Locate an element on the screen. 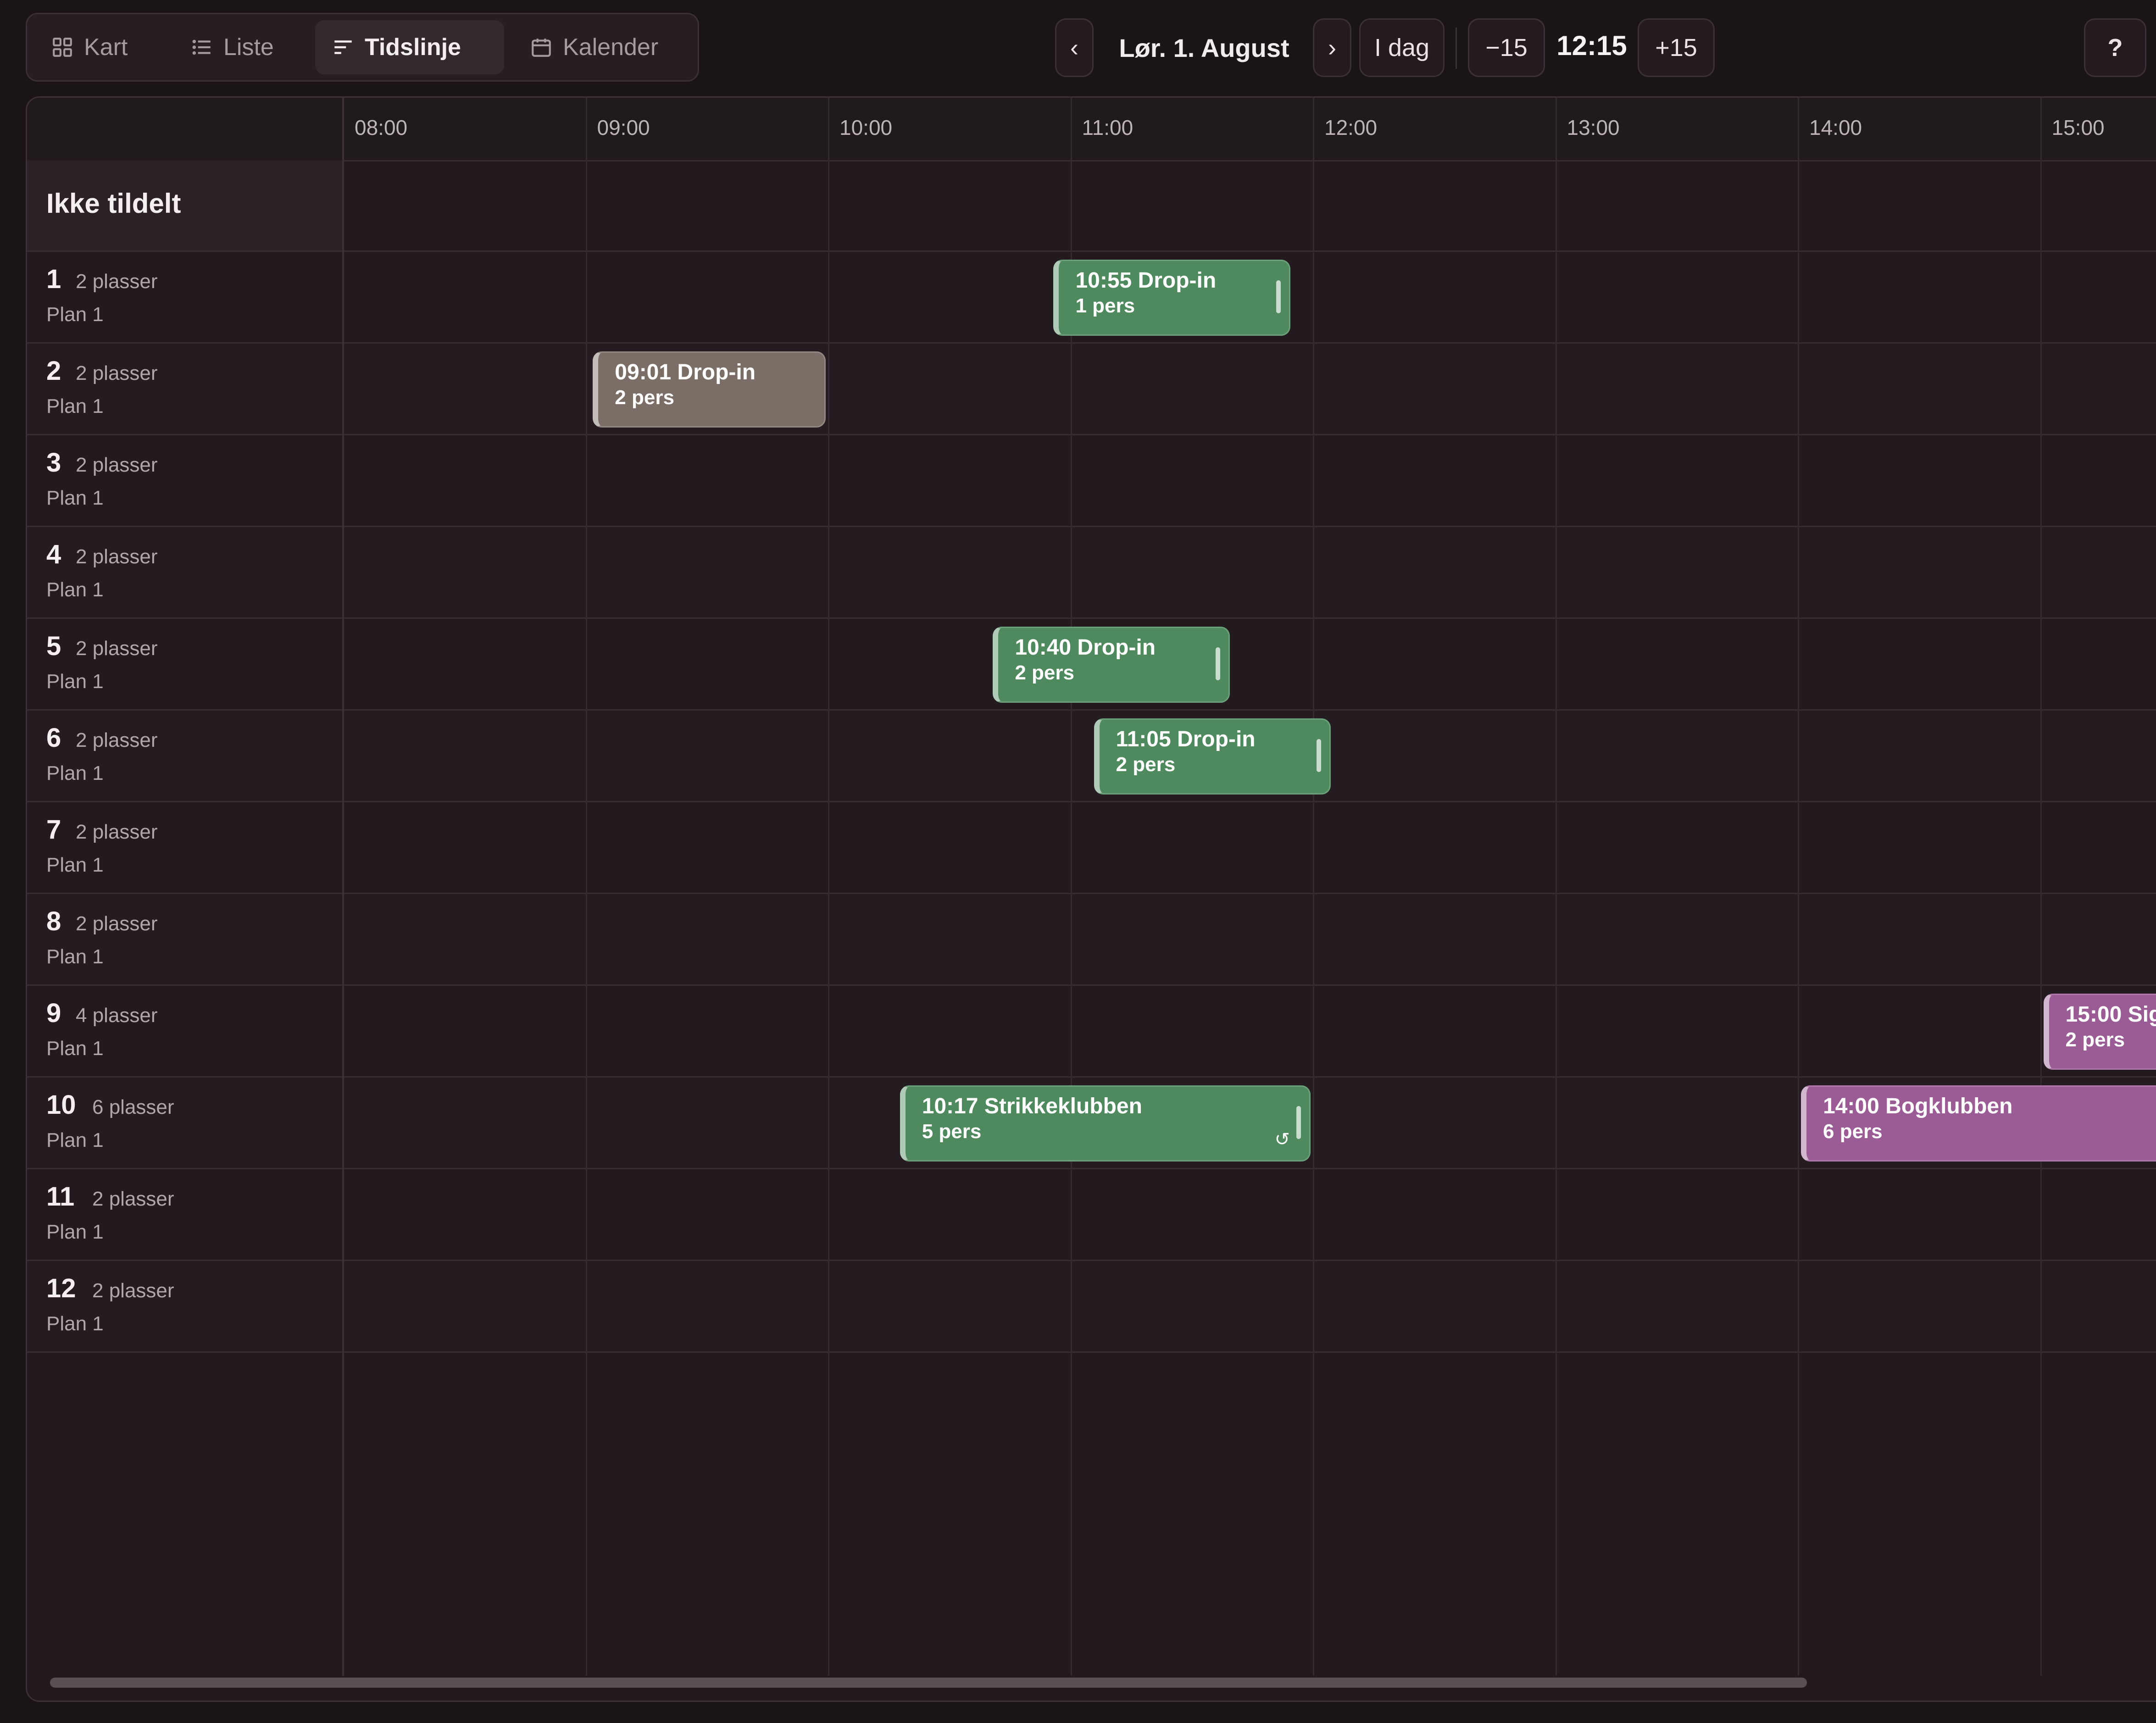 The width and height of the screenshot is (2156, 1723). table-row: 7 2 plasser Plan 1 is located at coordinates (1092, 848).